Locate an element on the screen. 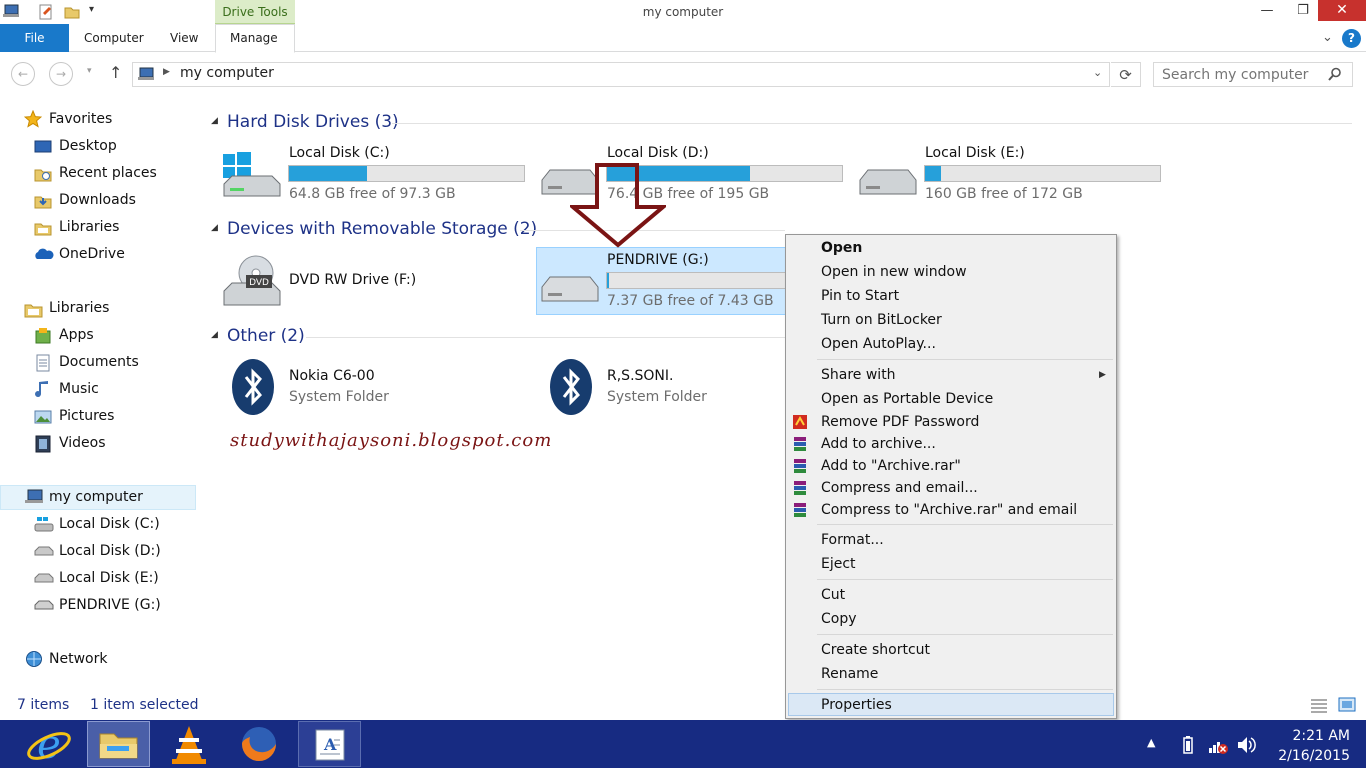 The width and height of the screenshot is (1366, 768). pendrive-free: 7.37 GB free of 7.43 GB is located at coordinates (690, 301).